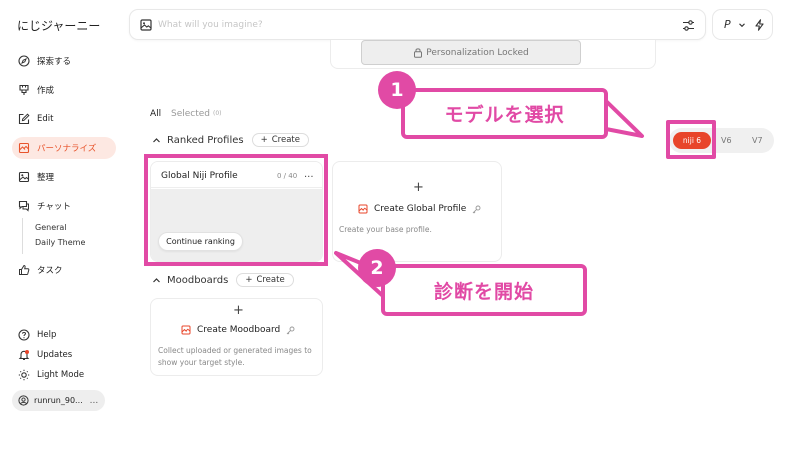 The height and width of the screenshot is (450, 800). I want to click on compass-icon, so click(24, 61).